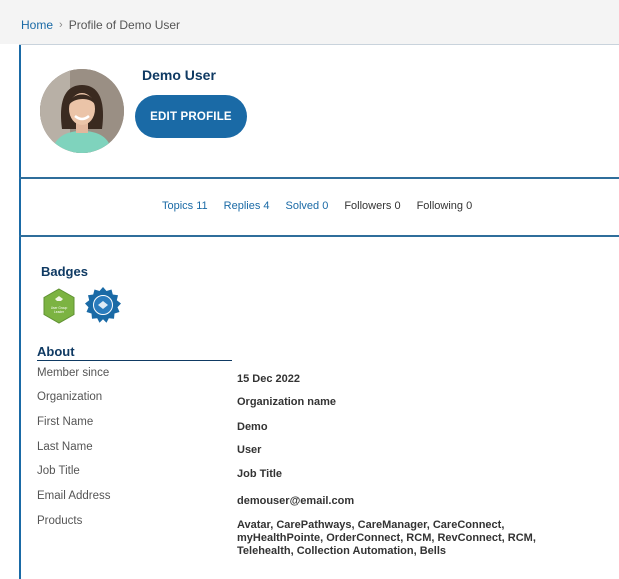 Image resolution: width=619 pixels, height=579 pixels. What do you see at coordinates (179, 75) in the screenshot?
I see `profile-name: Demo User` at bounding box center [179, 75].